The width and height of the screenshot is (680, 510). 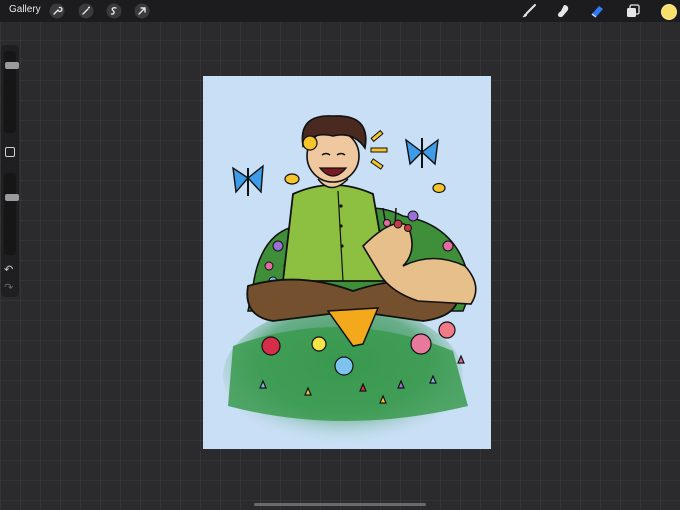 I want to click on redo-icon: ↷, so click(x=8, y=287).